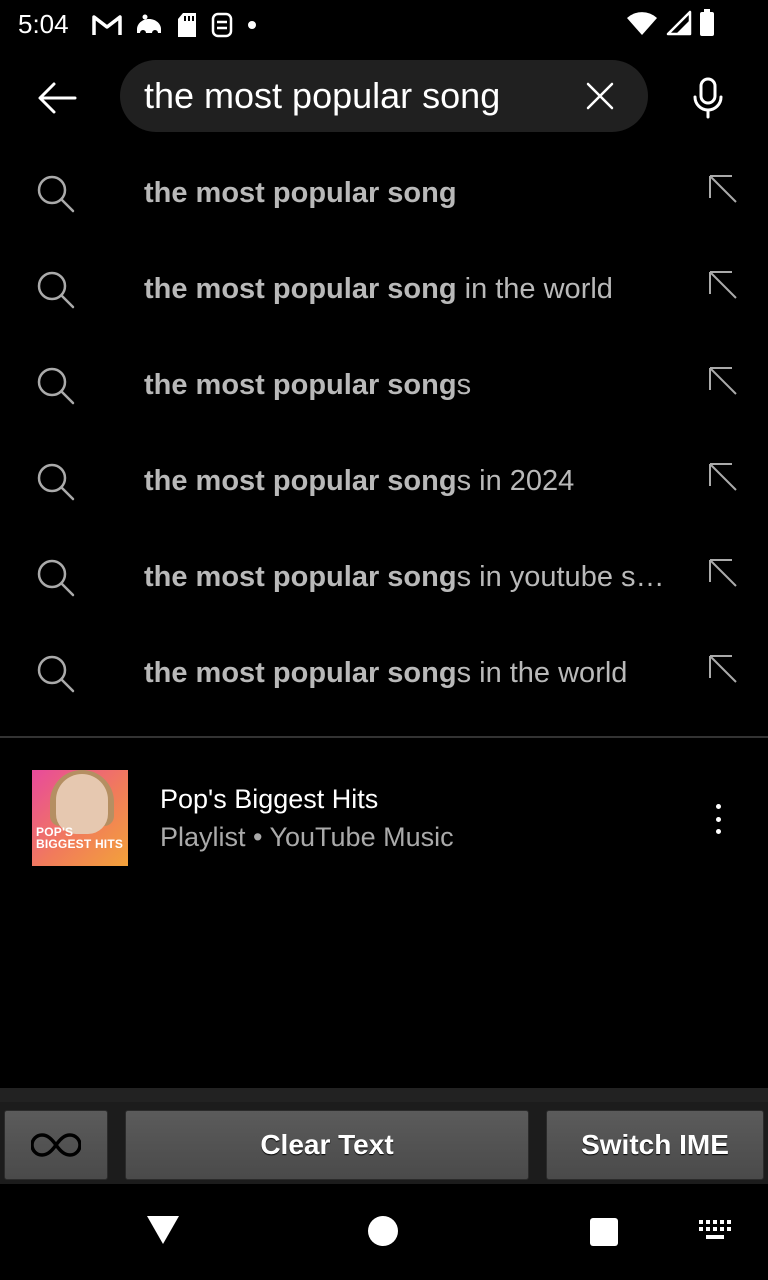 The image size is (768, 1280). I want to click on status-icons-left, so click(175, 25).